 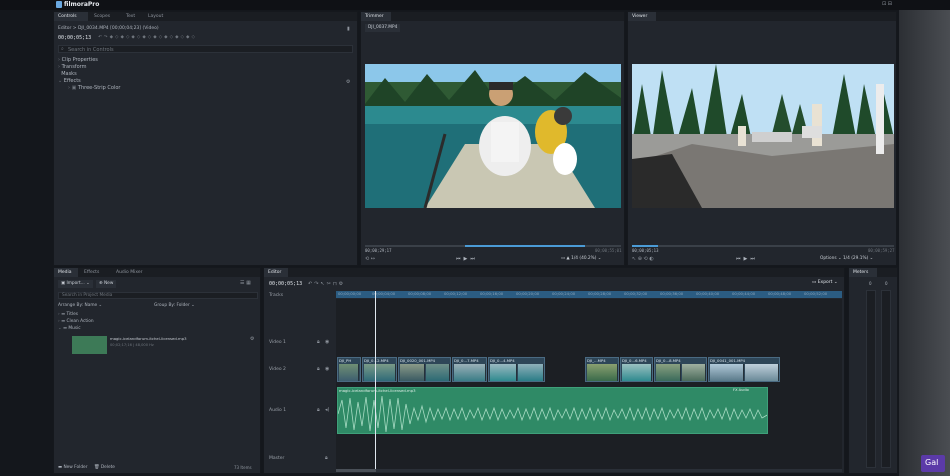 What do you see at coordinates (379, 369) in the screenshot?
I see `video-clip: DJI_0...2.MP4` at bounding box center [379, 369].